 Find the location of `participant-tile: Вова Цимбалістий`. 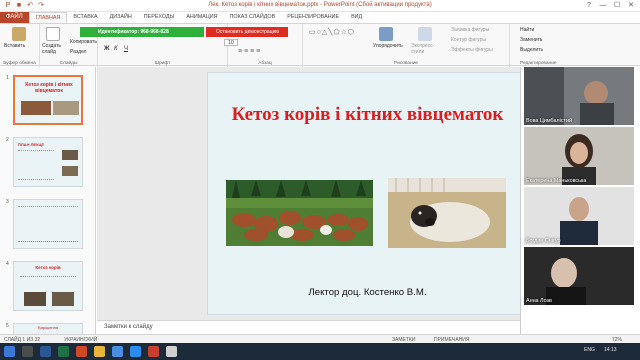

participant-tile: Вова Цимбалістий is located at coordinates (579, 96).